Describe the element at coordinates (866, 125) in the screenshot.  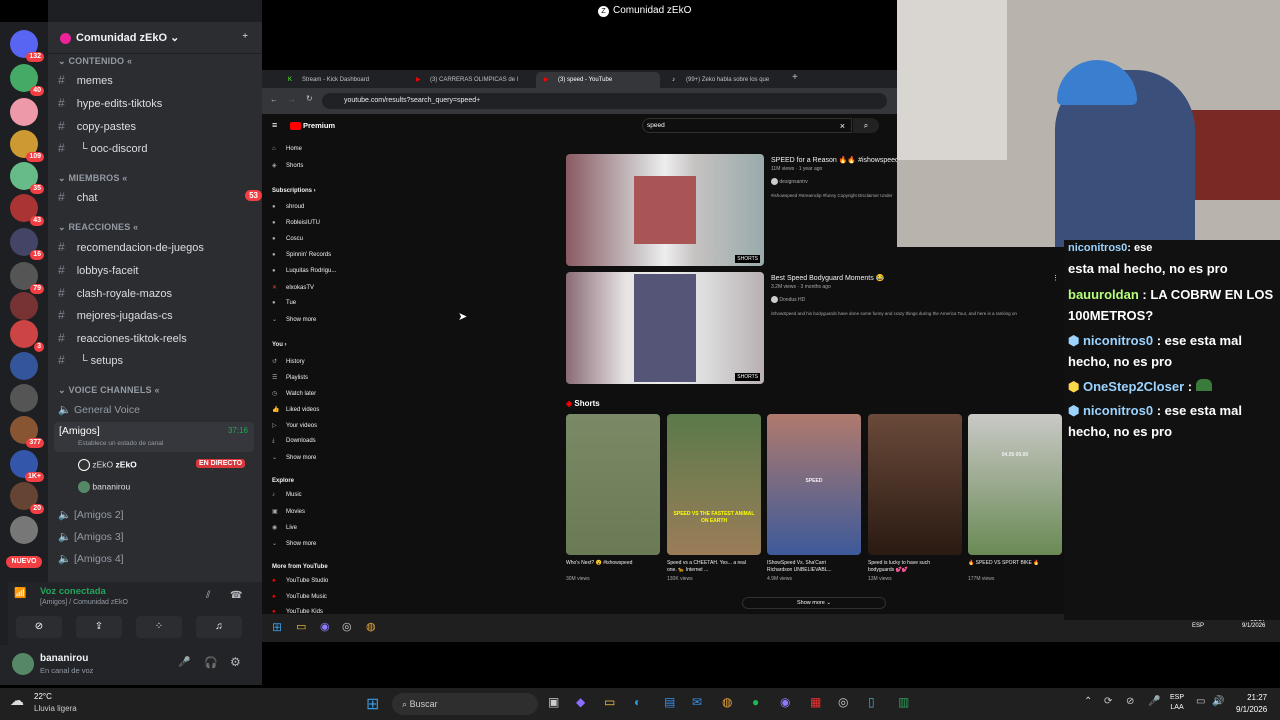
I see `search-button: ⌕` at that location.